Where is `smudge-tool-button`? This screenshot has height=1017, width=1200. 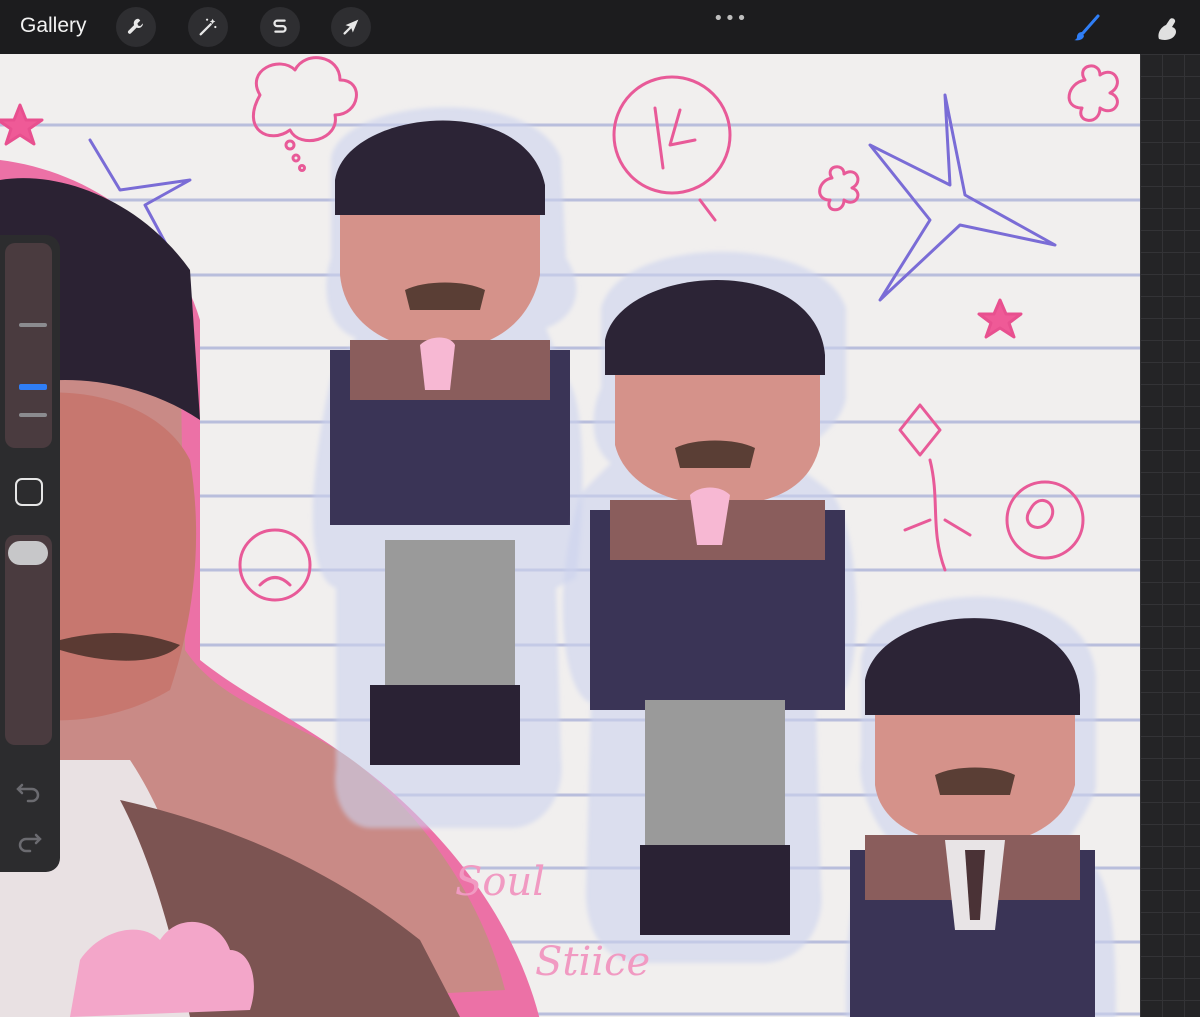 smudge-tool-button is located at coordinates (1168, 28).